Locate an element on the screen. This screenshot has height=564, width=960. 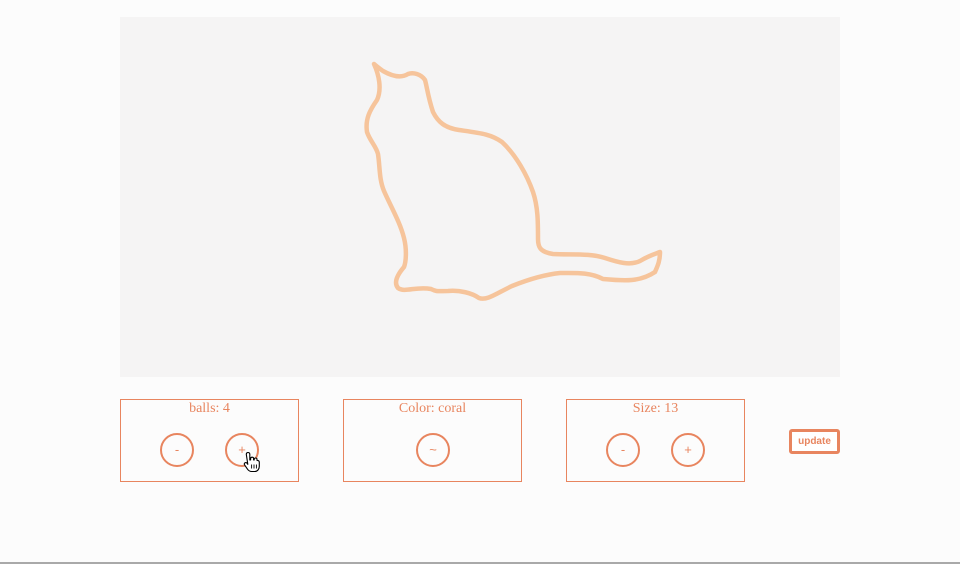
cat-silhouette-drawing is located at coordinates (513, 181).